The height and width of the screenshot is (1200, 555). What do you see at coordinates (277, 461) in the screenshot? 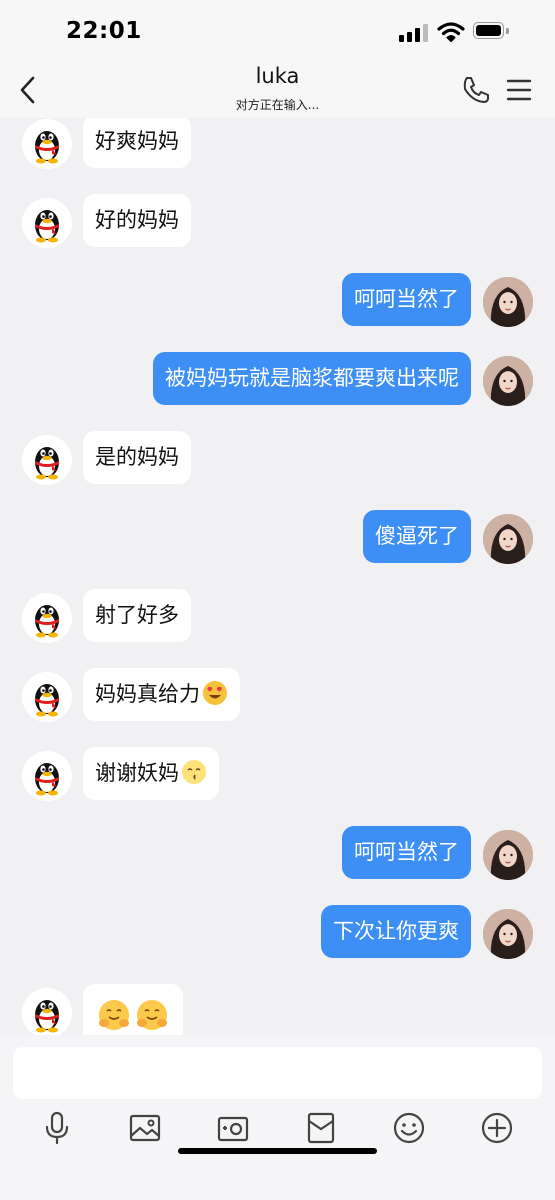
I see `message-row: 是的妈妈` at bounding box center [277, 461].